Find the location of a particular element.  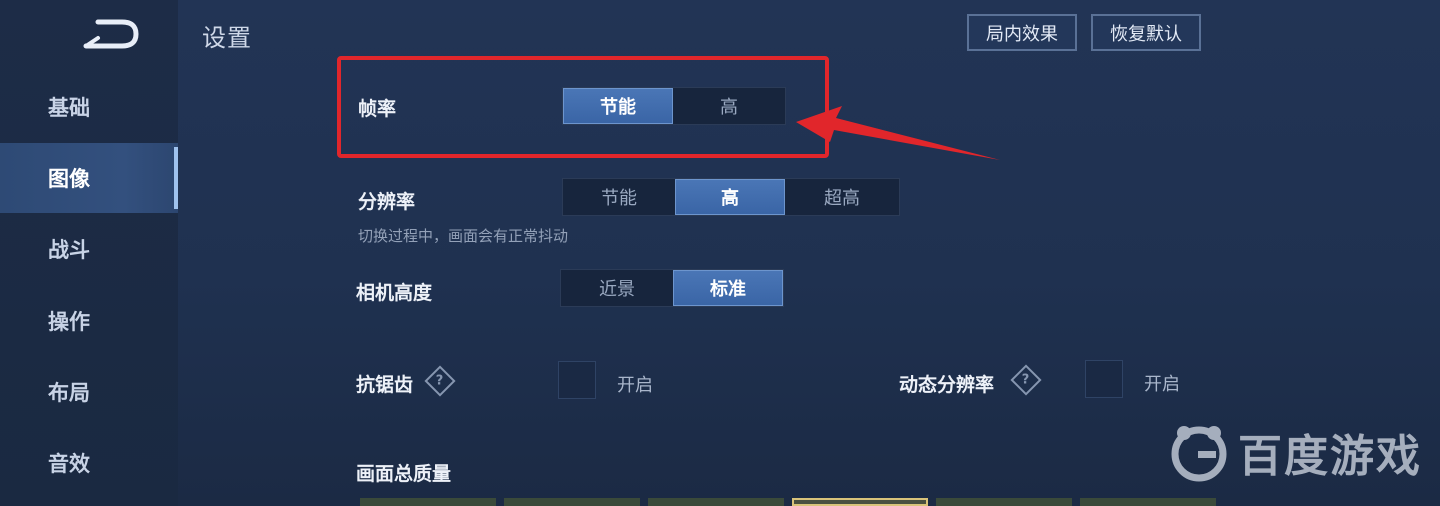

dynamic-resolution-checkbox is located at coordinates (1104, 379).